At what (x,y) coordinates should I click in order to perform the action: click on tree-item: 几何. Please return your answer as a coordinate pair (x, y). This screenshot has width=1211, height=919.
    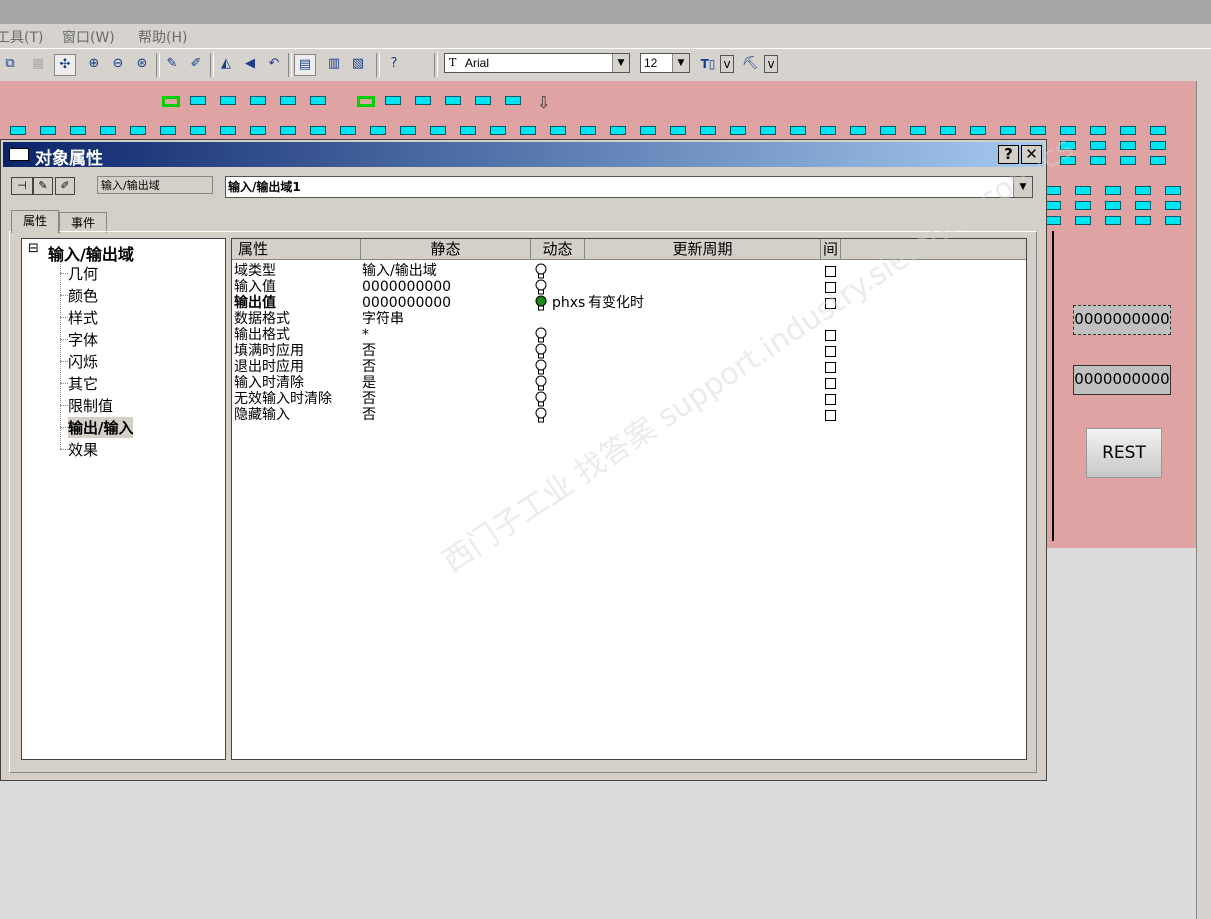
    Looking at the image, I should click on (83, 273).